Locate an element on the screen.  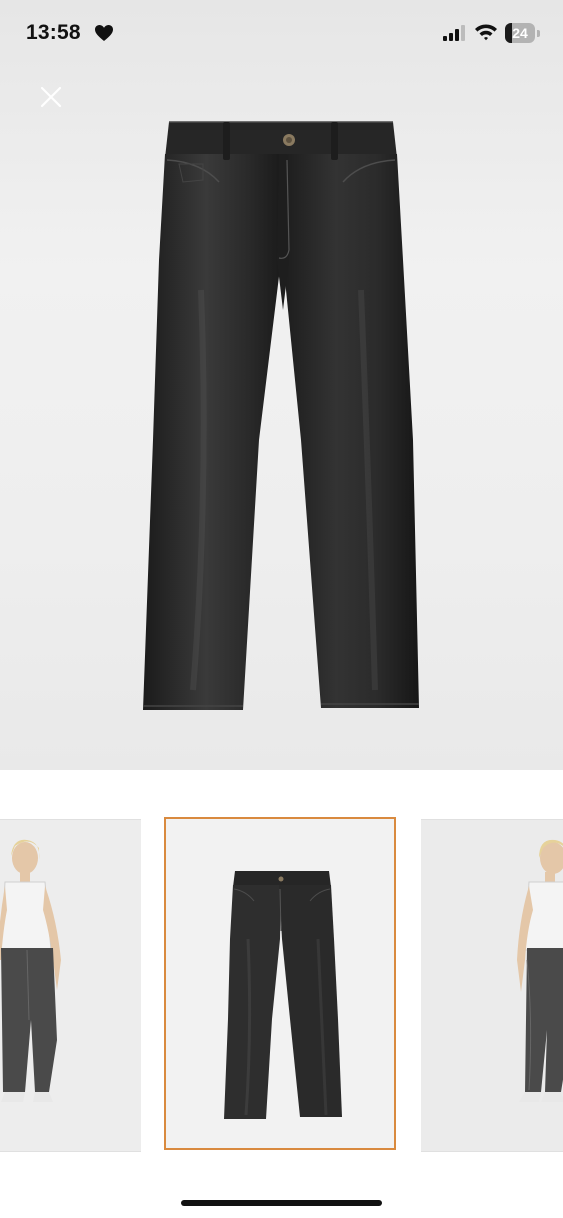
home-indicator is located at coordinates (281, 1203).